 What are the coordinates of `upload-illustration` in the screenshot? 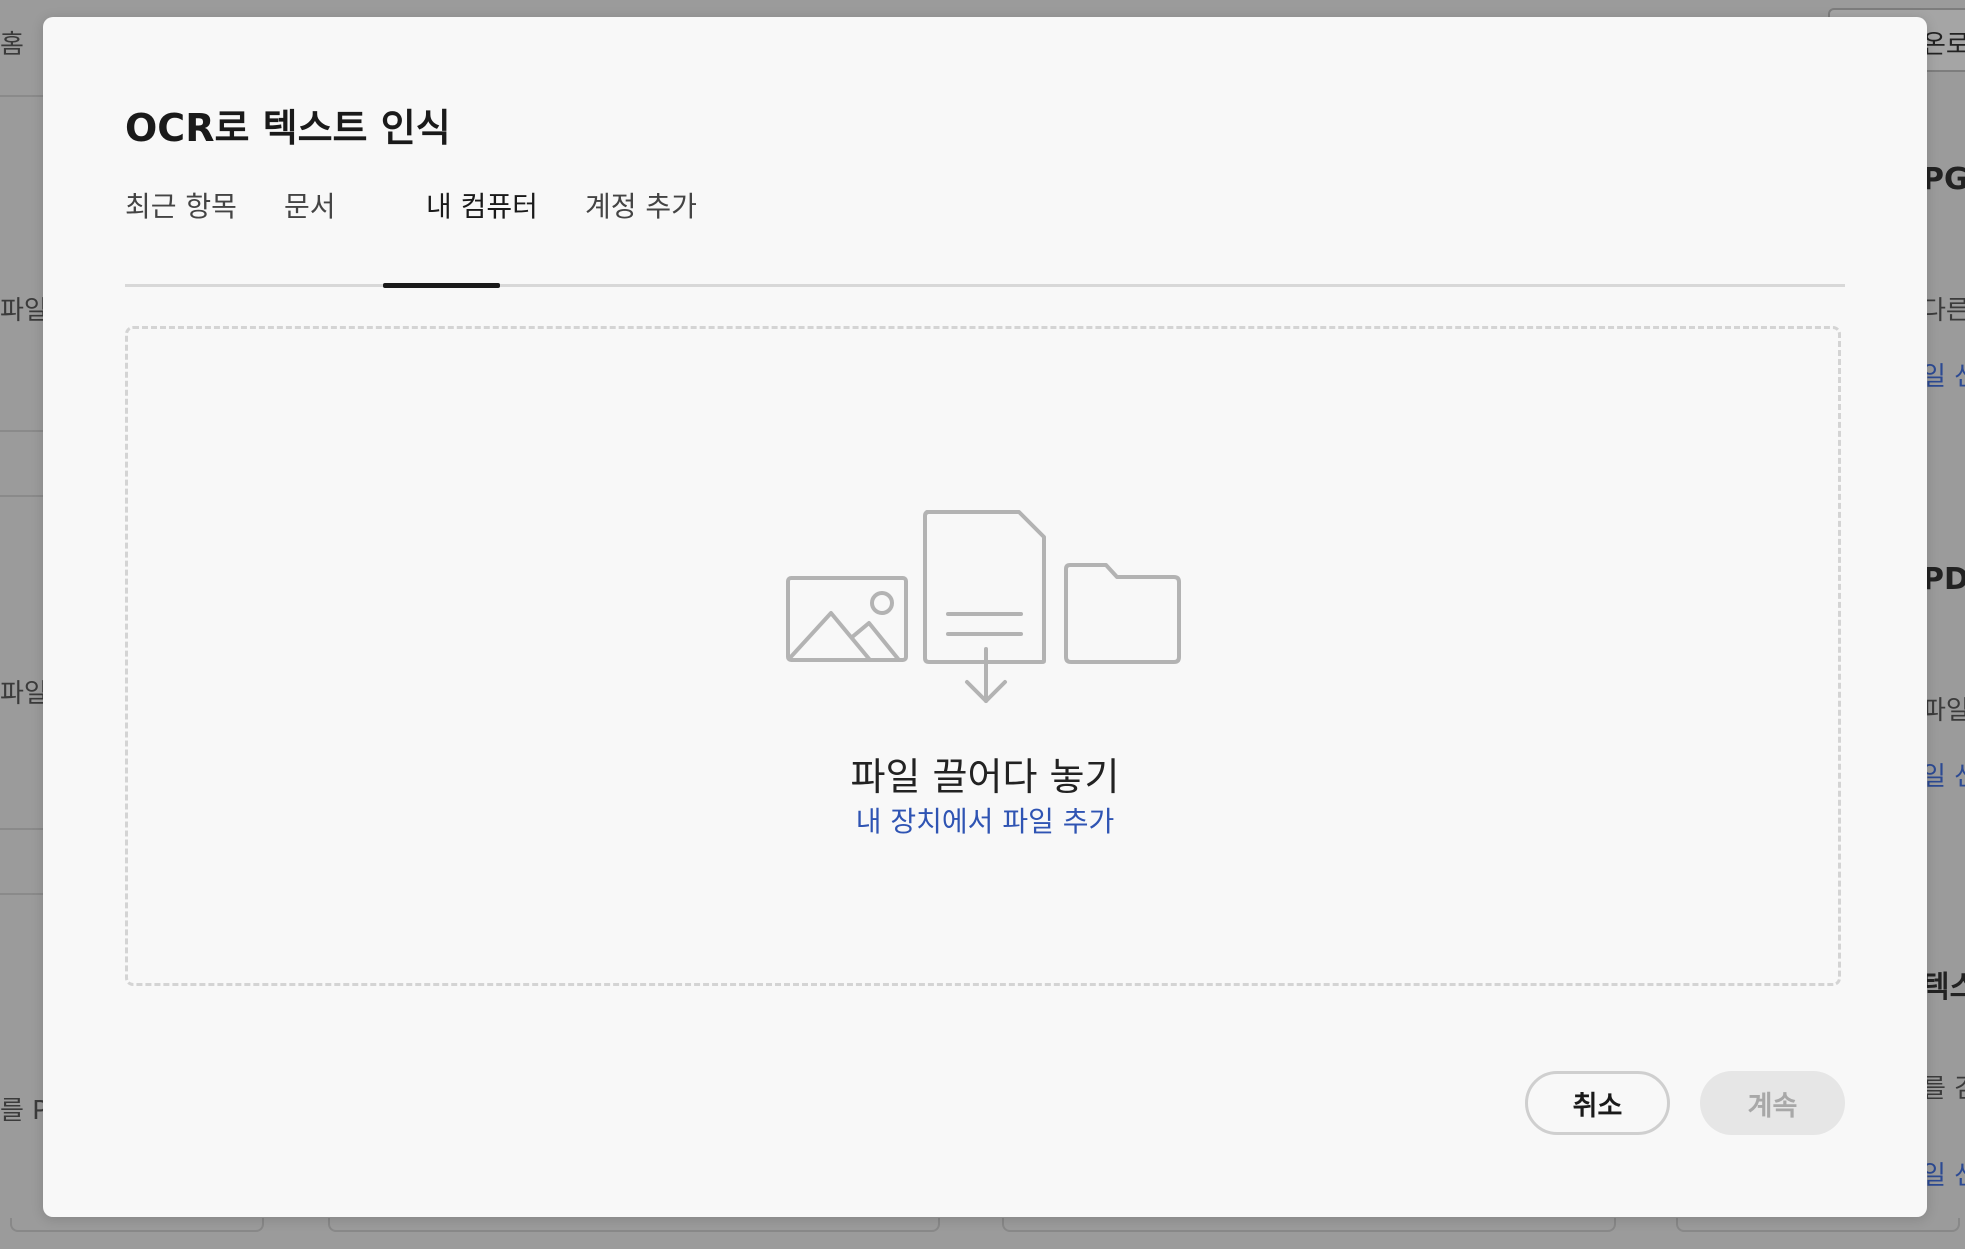 It's located at (983, 606).